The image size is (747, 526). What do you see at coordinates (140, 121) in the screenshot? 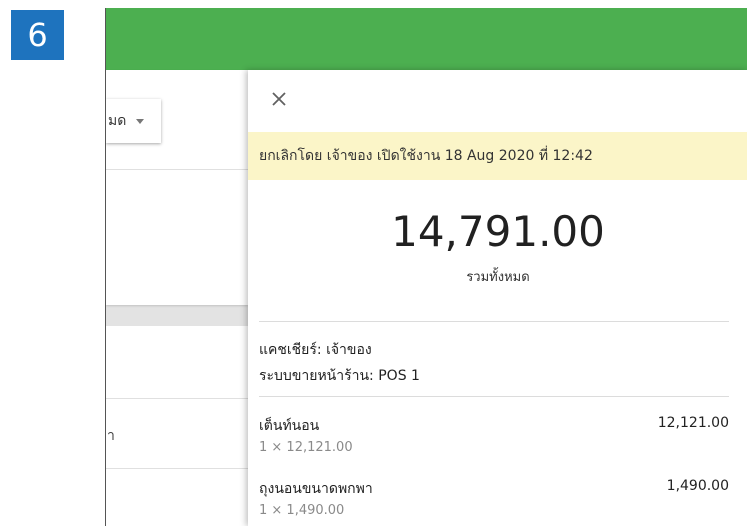
I see `dropdown-arrow-icon` at bounding box center [140, 121].